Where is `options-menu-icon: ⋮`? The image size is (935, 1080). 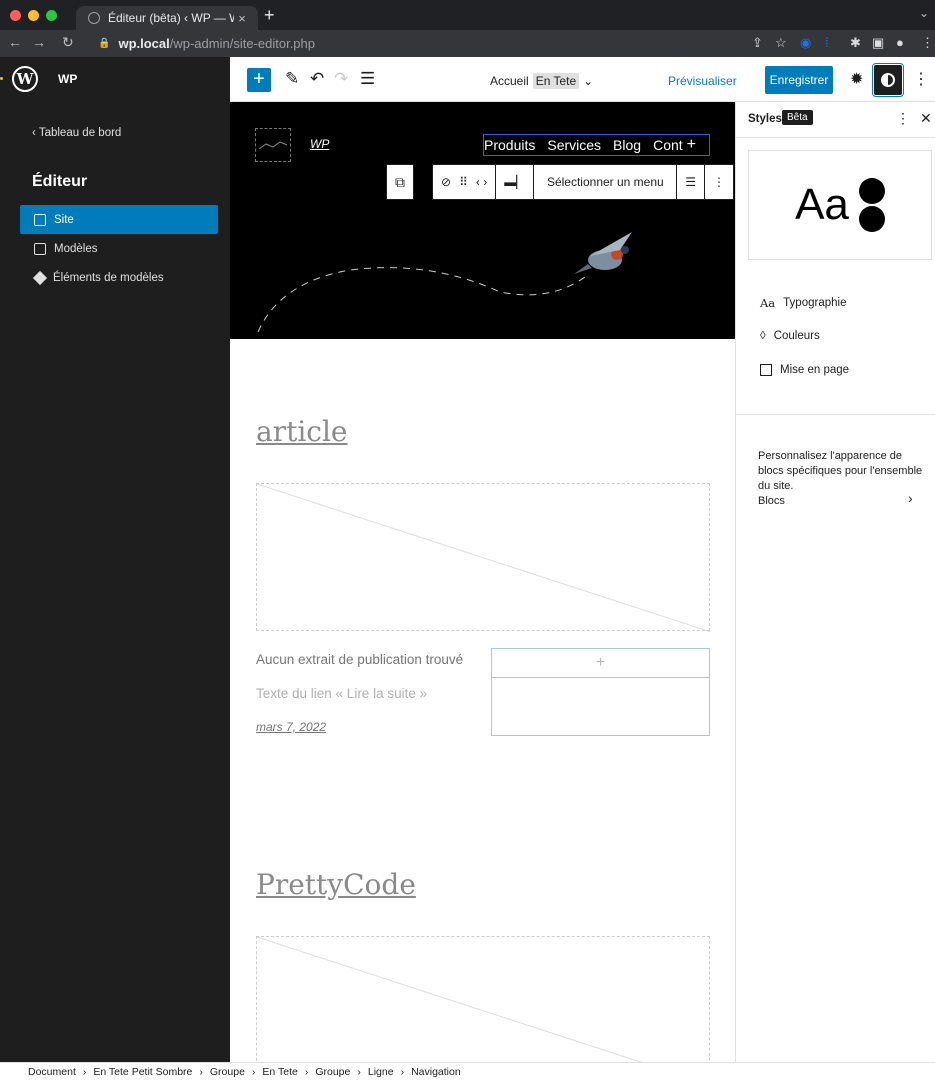 options-menu-icon: ⋮ is located at coordinates (921, 79).